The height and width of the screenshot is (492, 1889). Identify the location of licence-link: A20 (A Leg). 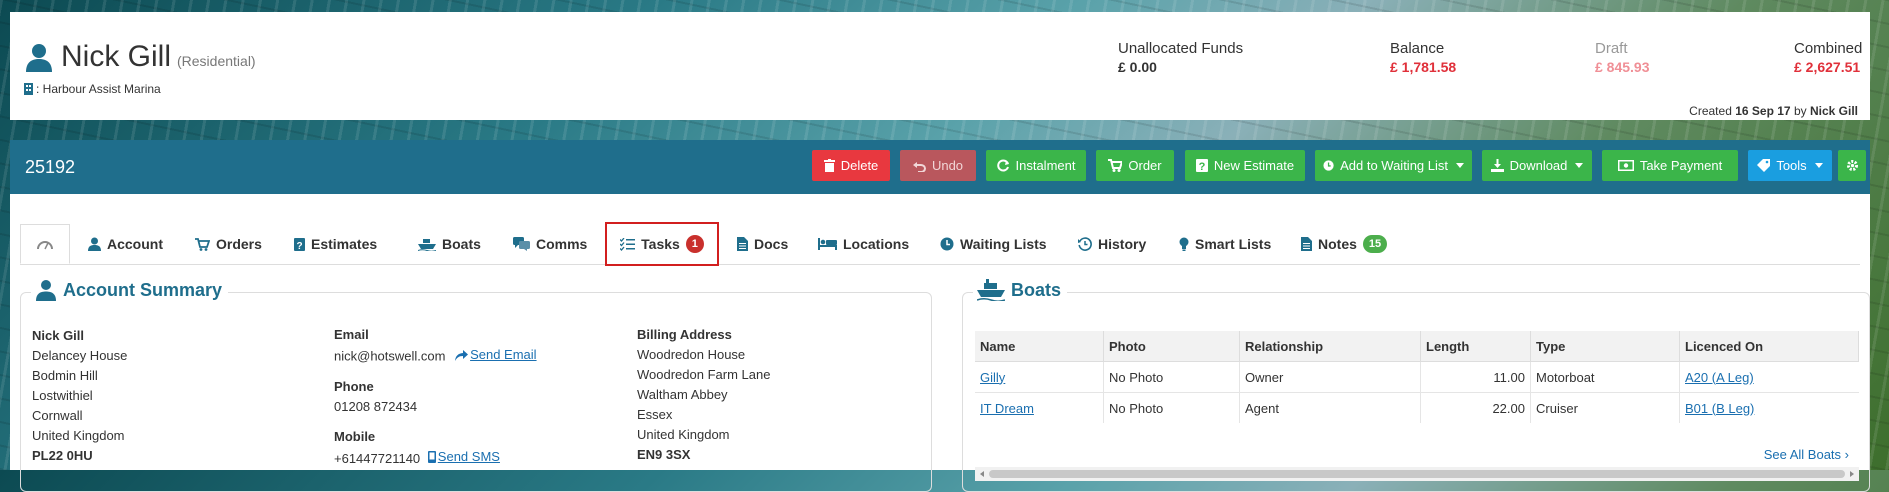
(1719, 377).